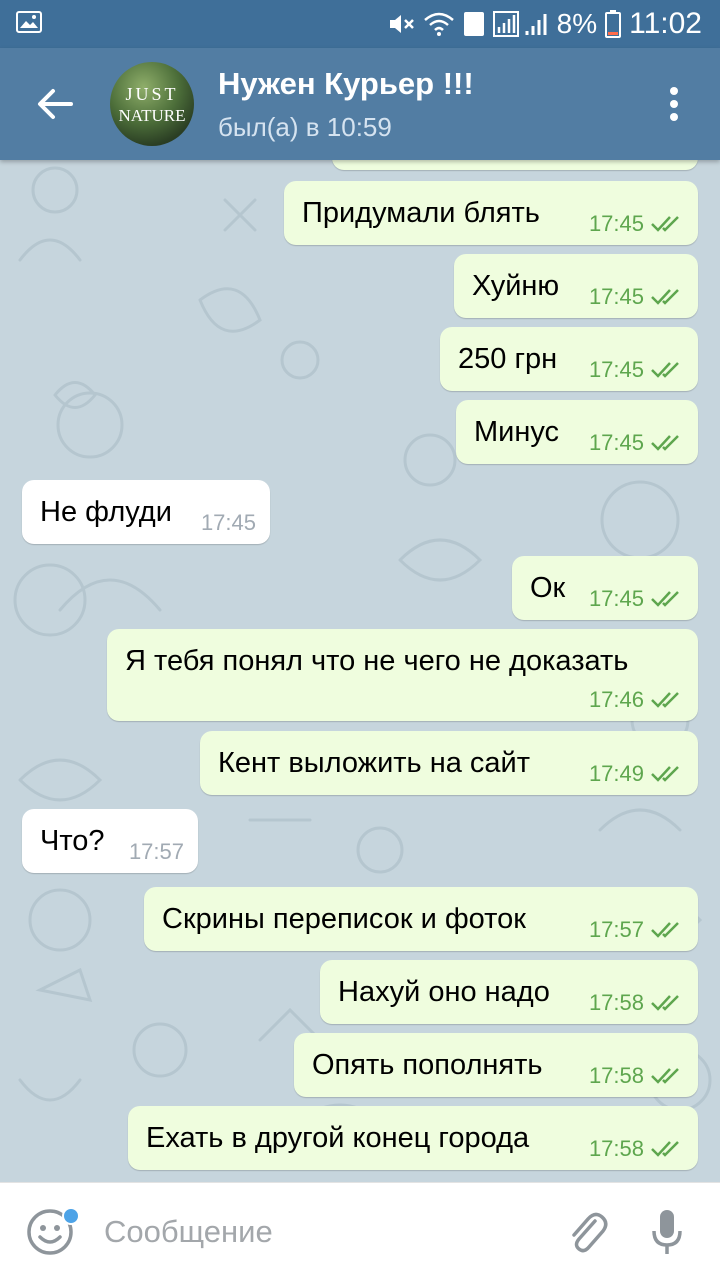  What do you see at coordinates (152, 93) in the screenshot?
I see `avatar-text-line1: JUST` at bounding box center [152, 93].